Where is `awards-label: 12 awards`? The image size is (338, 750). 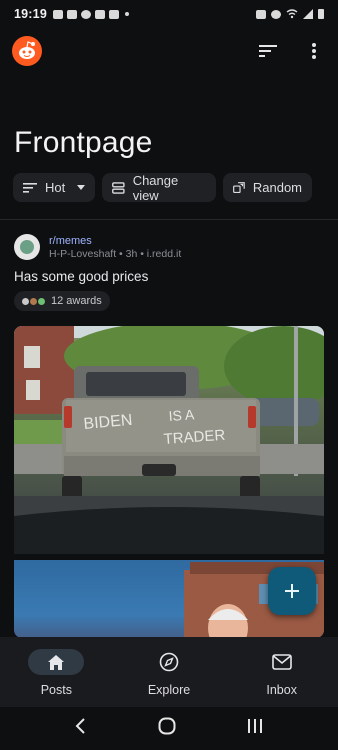 awards-label: 12 awards is located at coordinates (76, 301).